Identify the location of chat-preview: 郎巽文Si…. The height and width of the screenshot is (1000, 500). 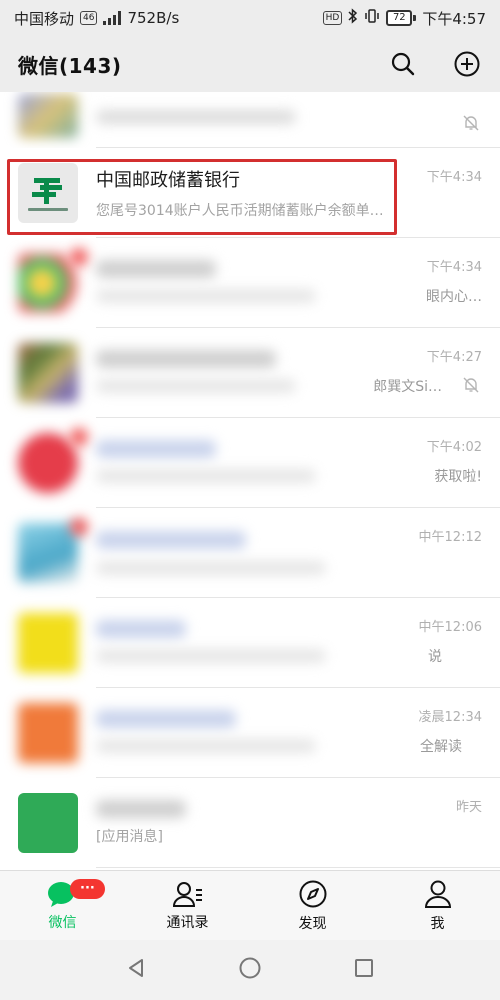
(407, 387).